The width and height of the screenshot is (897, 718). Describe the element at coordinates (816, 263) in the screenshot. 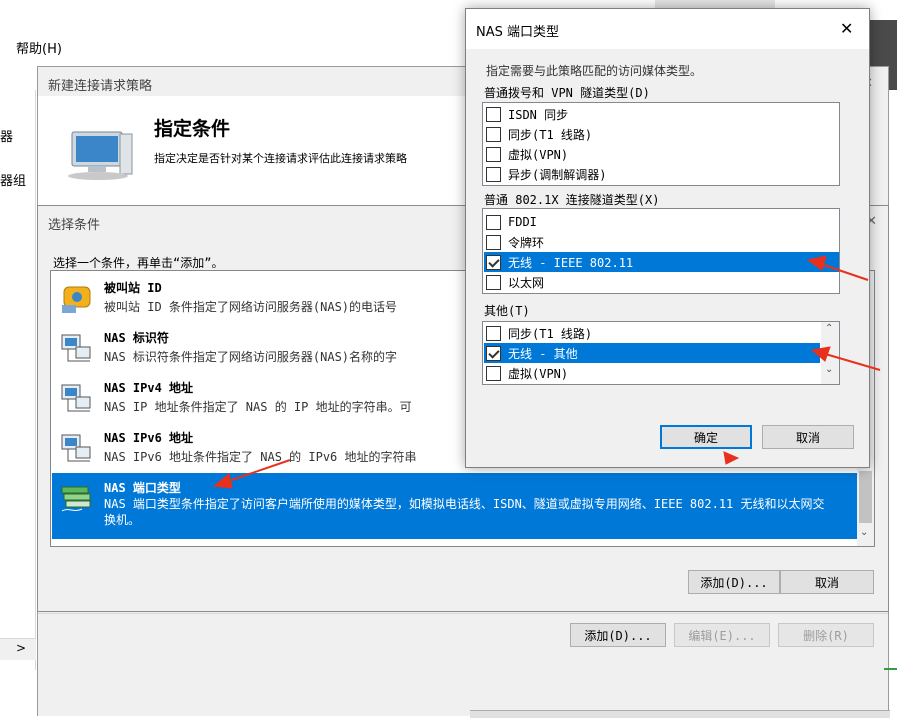

I see `arrowhead-ieee80211` at that location.